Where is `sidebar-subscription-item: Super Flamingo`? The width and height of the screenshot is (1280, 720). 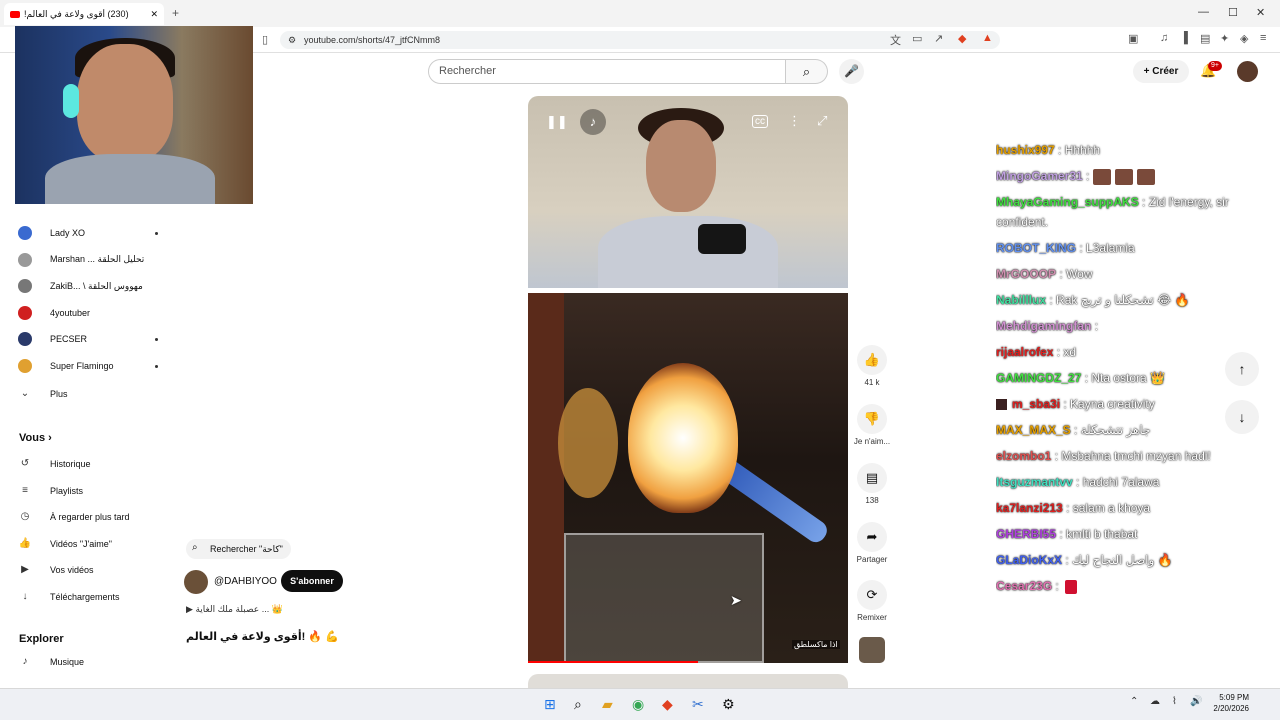
sidebar-subscription-item: Super Flamingo is located at coordinates (88, 366).